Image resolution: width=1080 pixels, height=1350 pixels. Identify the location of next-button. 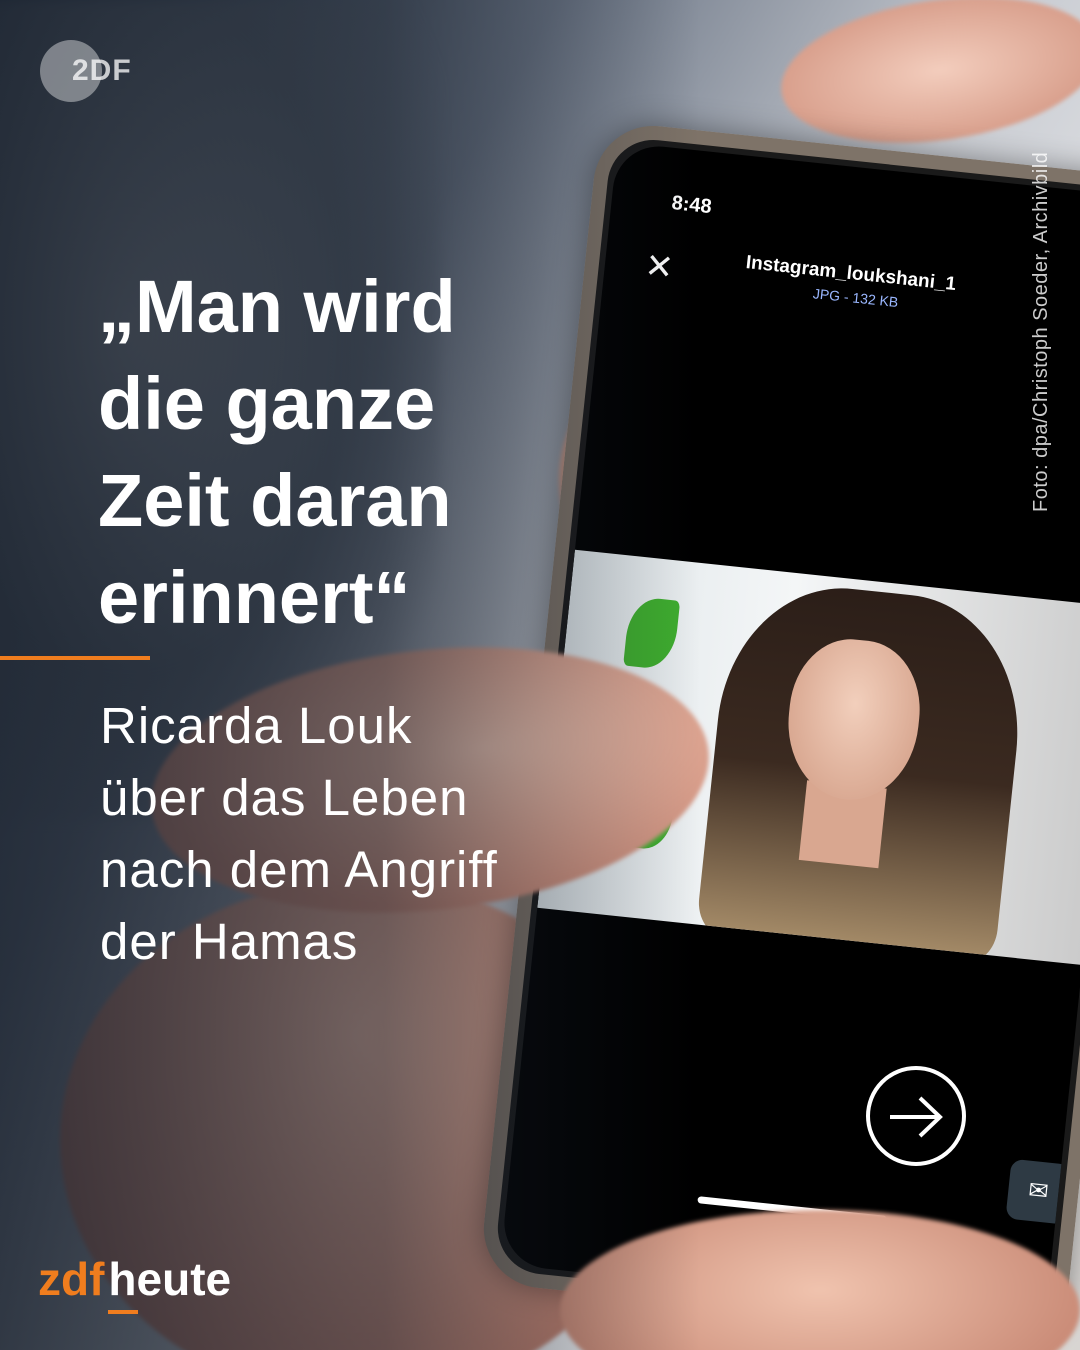
(916, 1116).